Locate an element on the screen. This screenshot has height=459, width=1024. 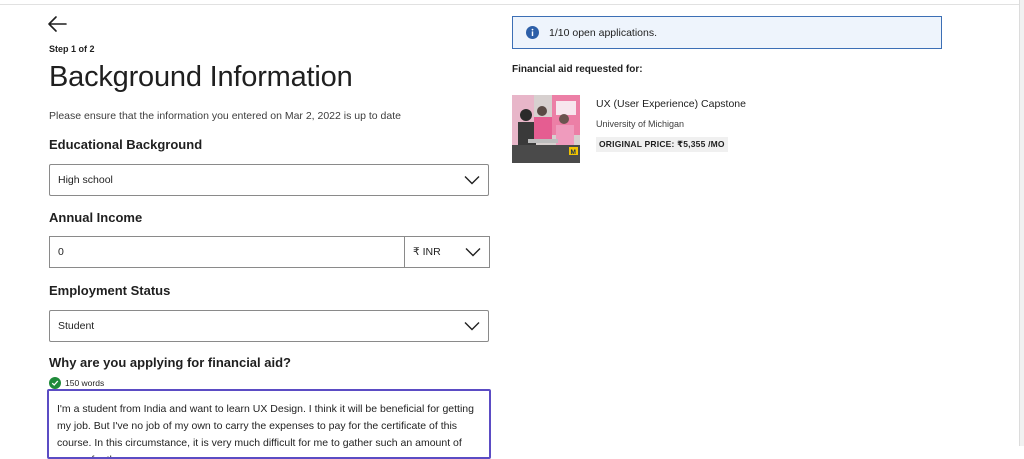
employment-select: Student is located at coordinates (269, 326).